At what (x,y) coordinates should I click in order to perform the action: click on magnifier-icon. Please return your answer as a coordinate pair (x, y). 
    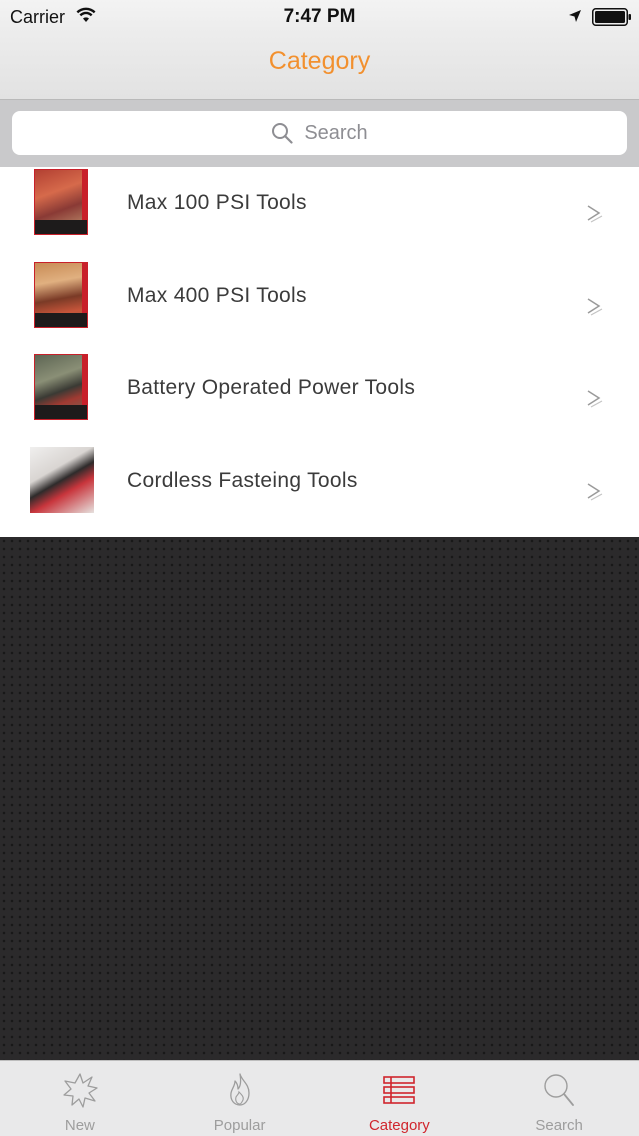
    Looking at the image, I should click on (559, 1090).